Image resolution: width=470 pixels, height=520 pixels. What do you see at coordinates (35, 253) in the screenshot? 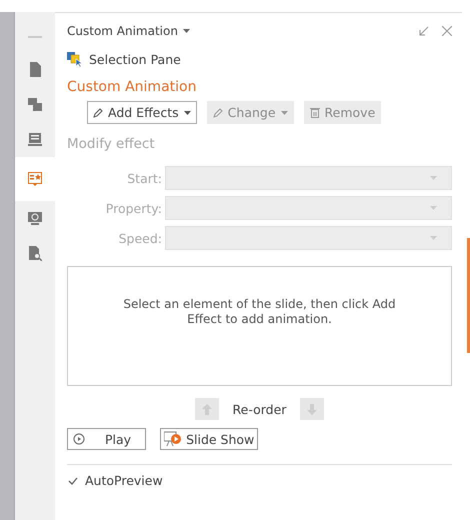
I see `document-search-icon` at bounding box center [35, 253].